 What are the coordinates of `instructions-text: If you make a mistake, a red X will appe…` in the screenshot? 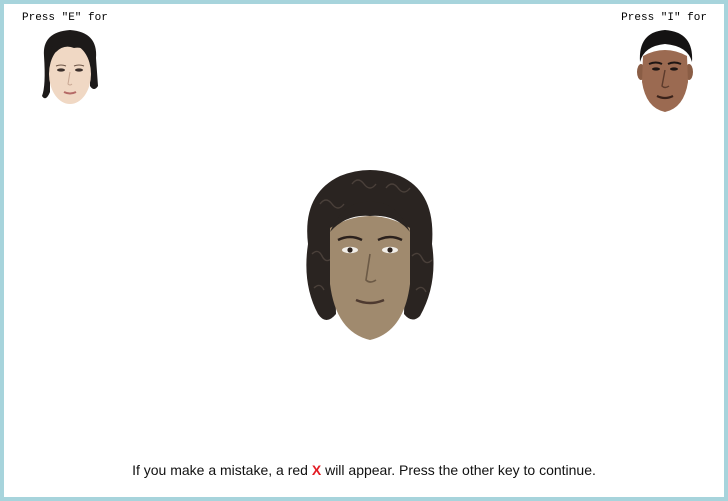 It's located at (364, 470).